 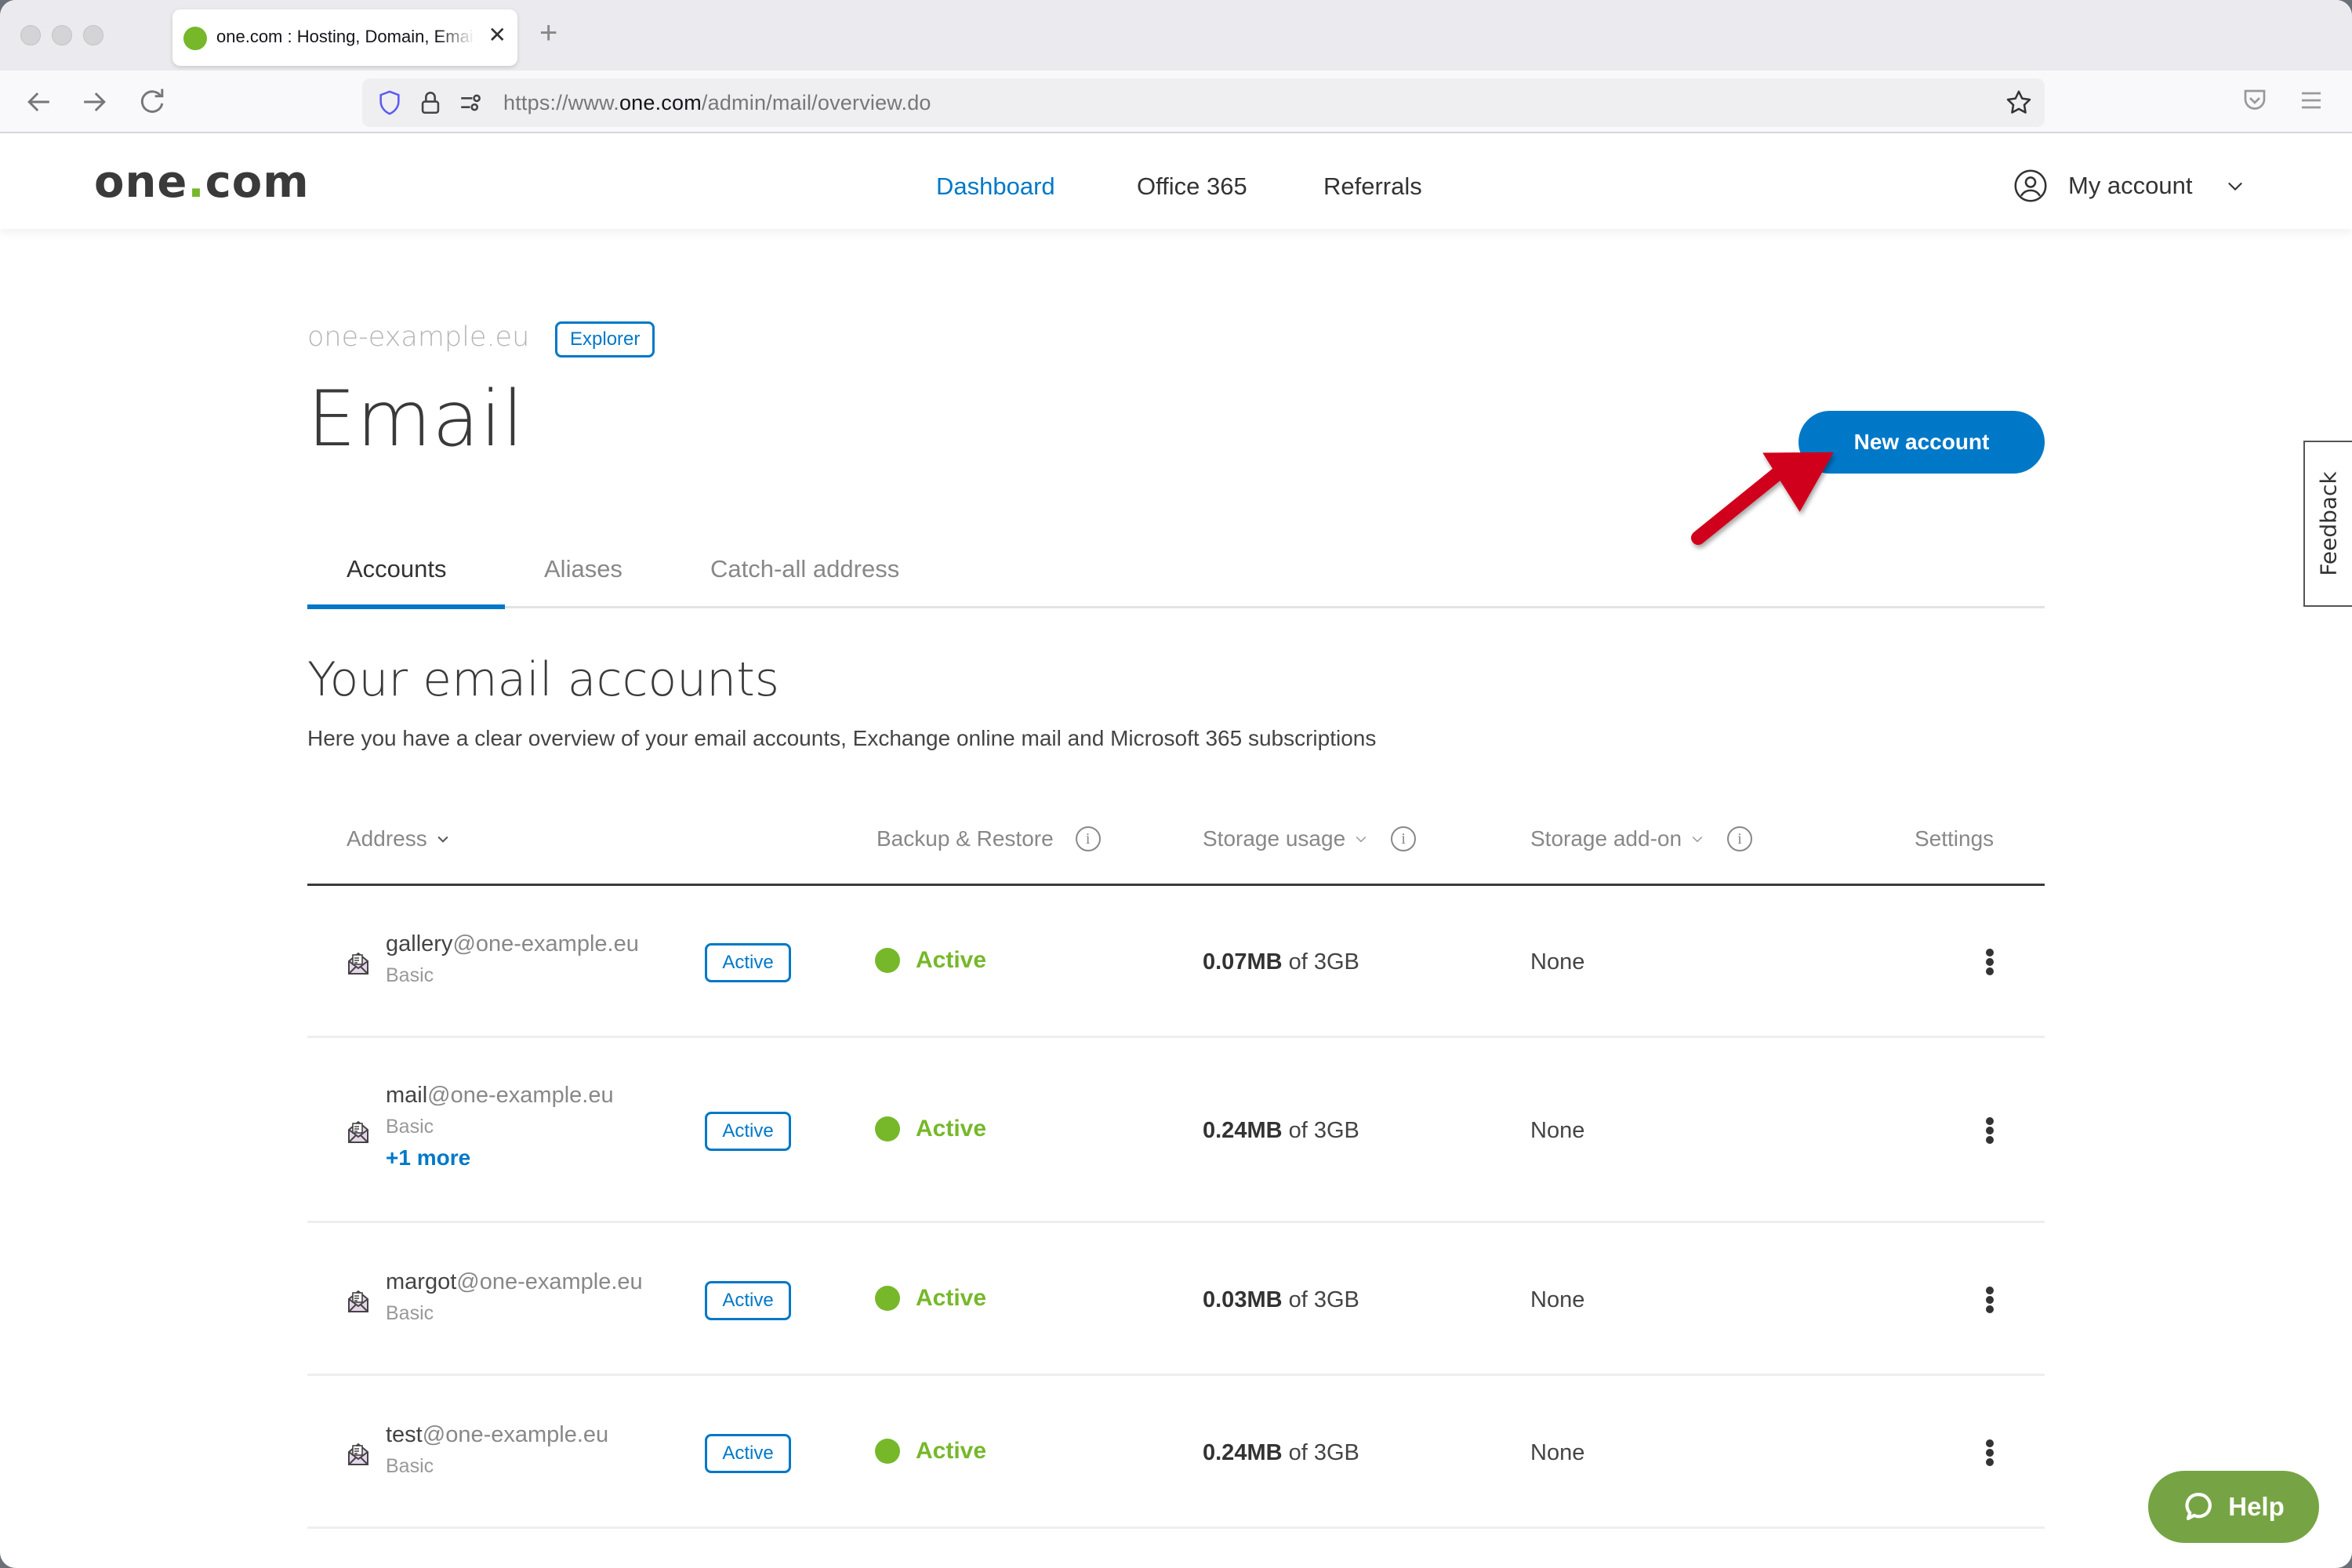 I want to click on lock-icon, so click(x=431, y=102).